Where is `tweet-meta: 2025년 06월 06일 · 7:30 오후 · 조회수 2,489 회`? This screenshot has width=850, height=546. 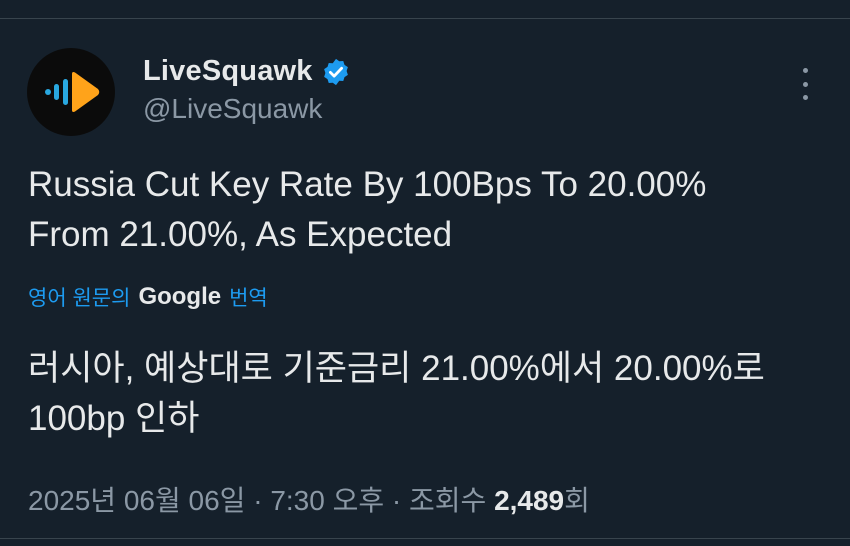 tweet-meta: 2025년 06월 06일 · 7:30 오후 · 조회수 2,489 회 is located at coordinates (309, 499).